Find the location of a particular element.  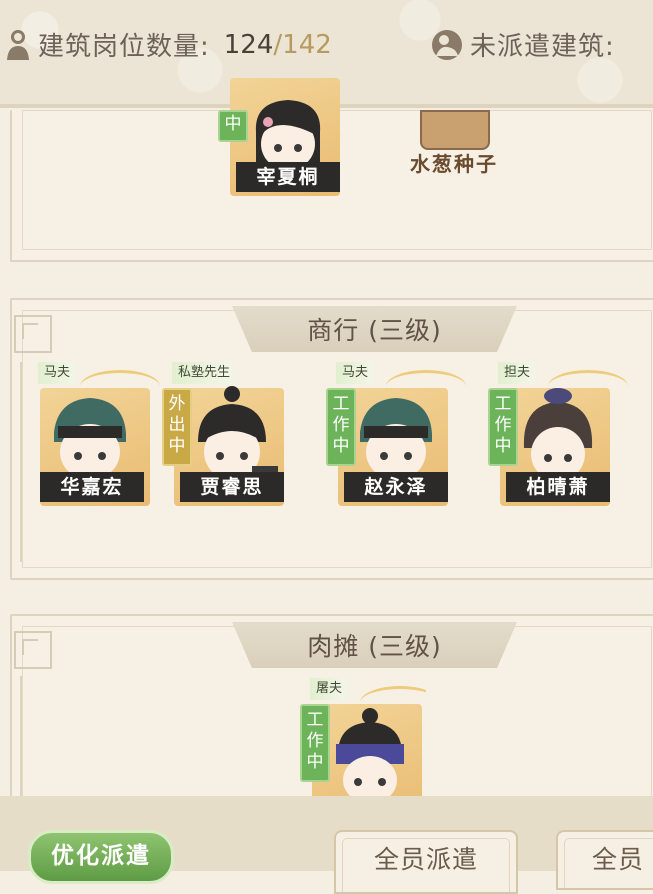

divider is located at coordinates (21, 736).